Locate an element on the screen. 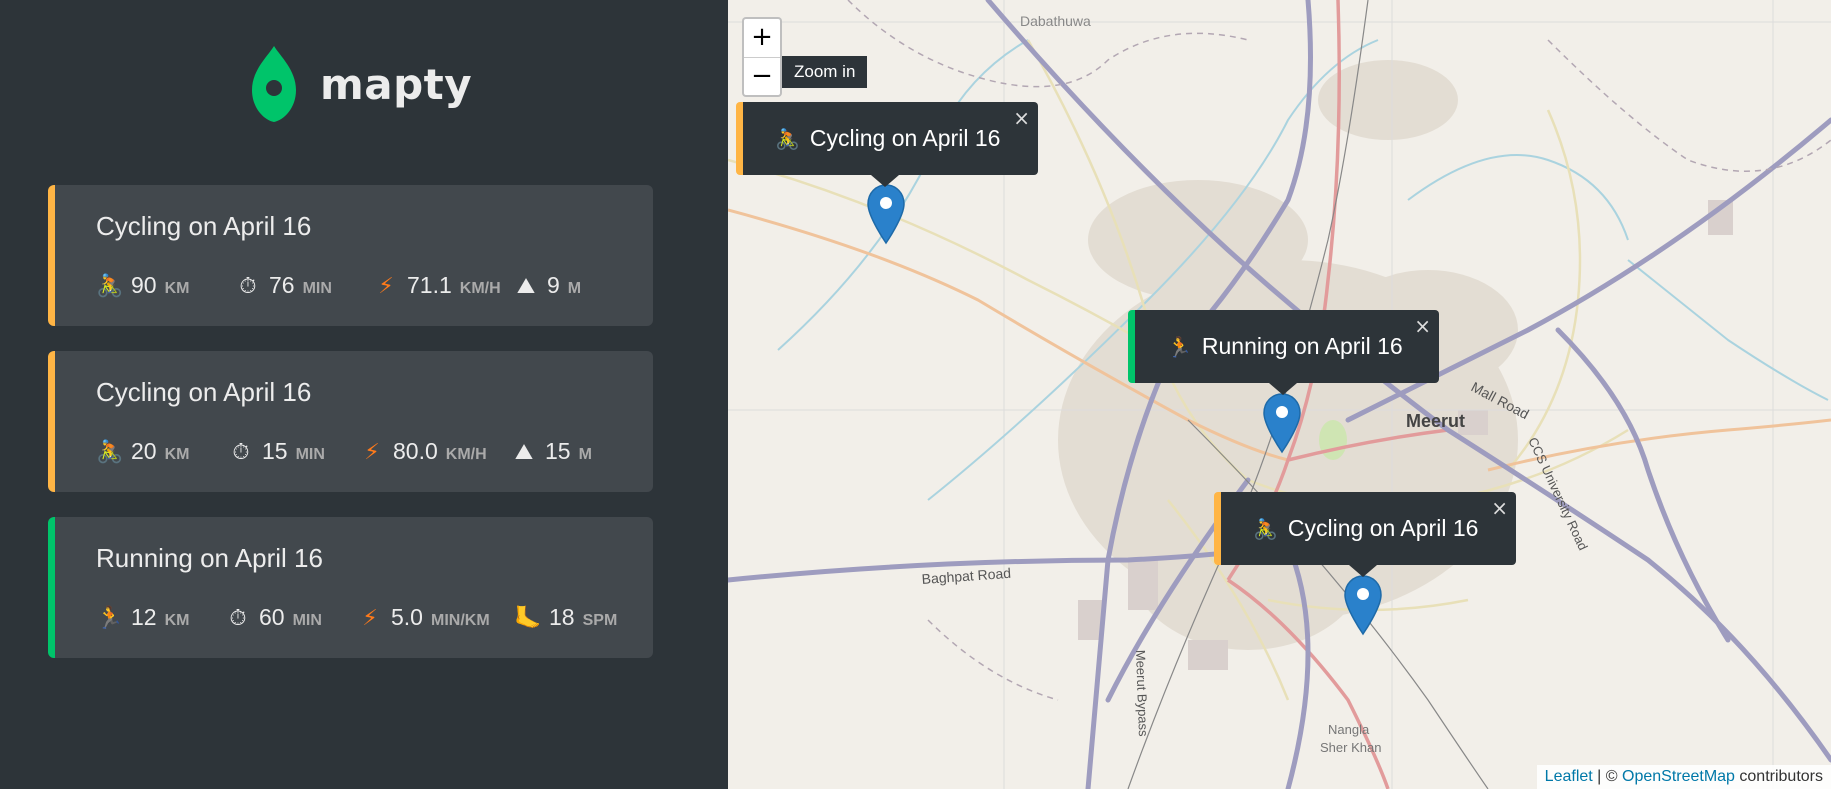 This screenshot has width=1831, height=789. label-baghpat-road: Baghpat Road is located at coordinates (966, 576).